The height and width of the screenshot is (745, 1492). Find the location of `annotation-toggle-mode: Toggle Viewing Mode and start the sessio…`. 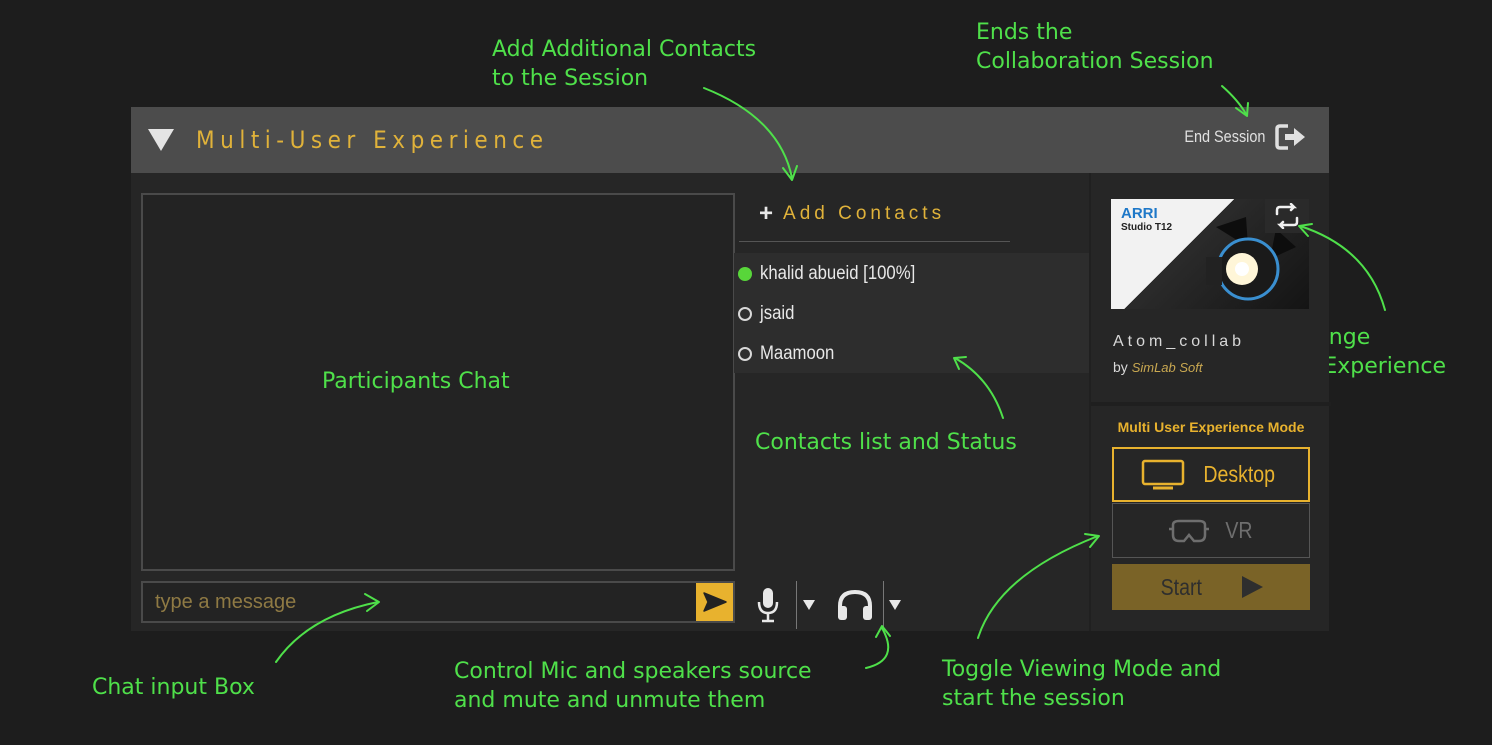

annotation-toggle-mode: Toggle Viewing Mode and start the sessio… is located at coordinates (1082, 684).